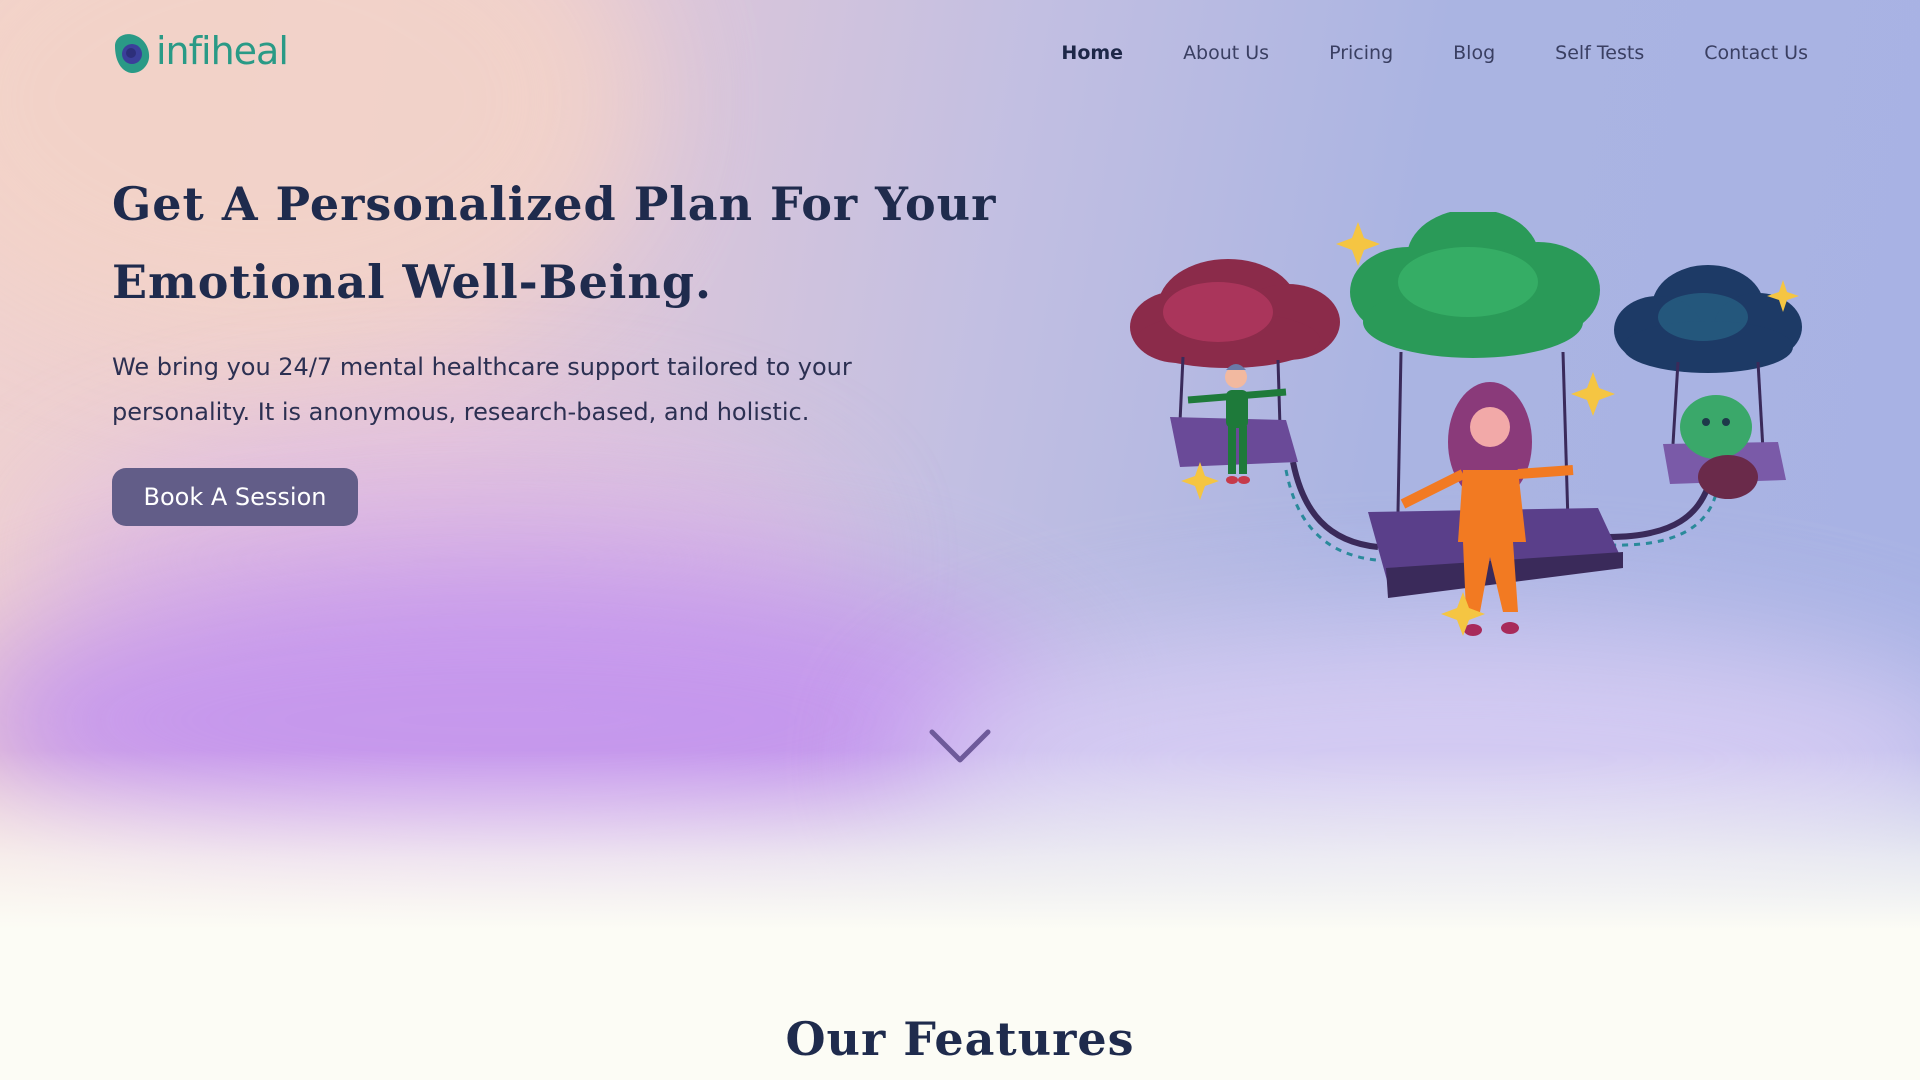 The height and width of the screenshot is (1080, 1920). What do you see at coordinates (1599, 53) in the screenshot?
I see `nav-self-tests: Self Tests` at bounding box center [1599, 53].